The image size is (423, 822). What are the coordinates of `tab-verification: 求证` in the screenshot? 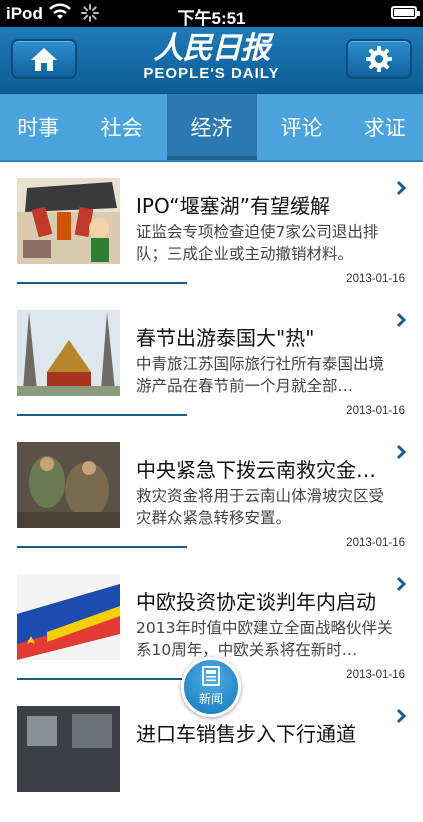 It's located at (385, 127).